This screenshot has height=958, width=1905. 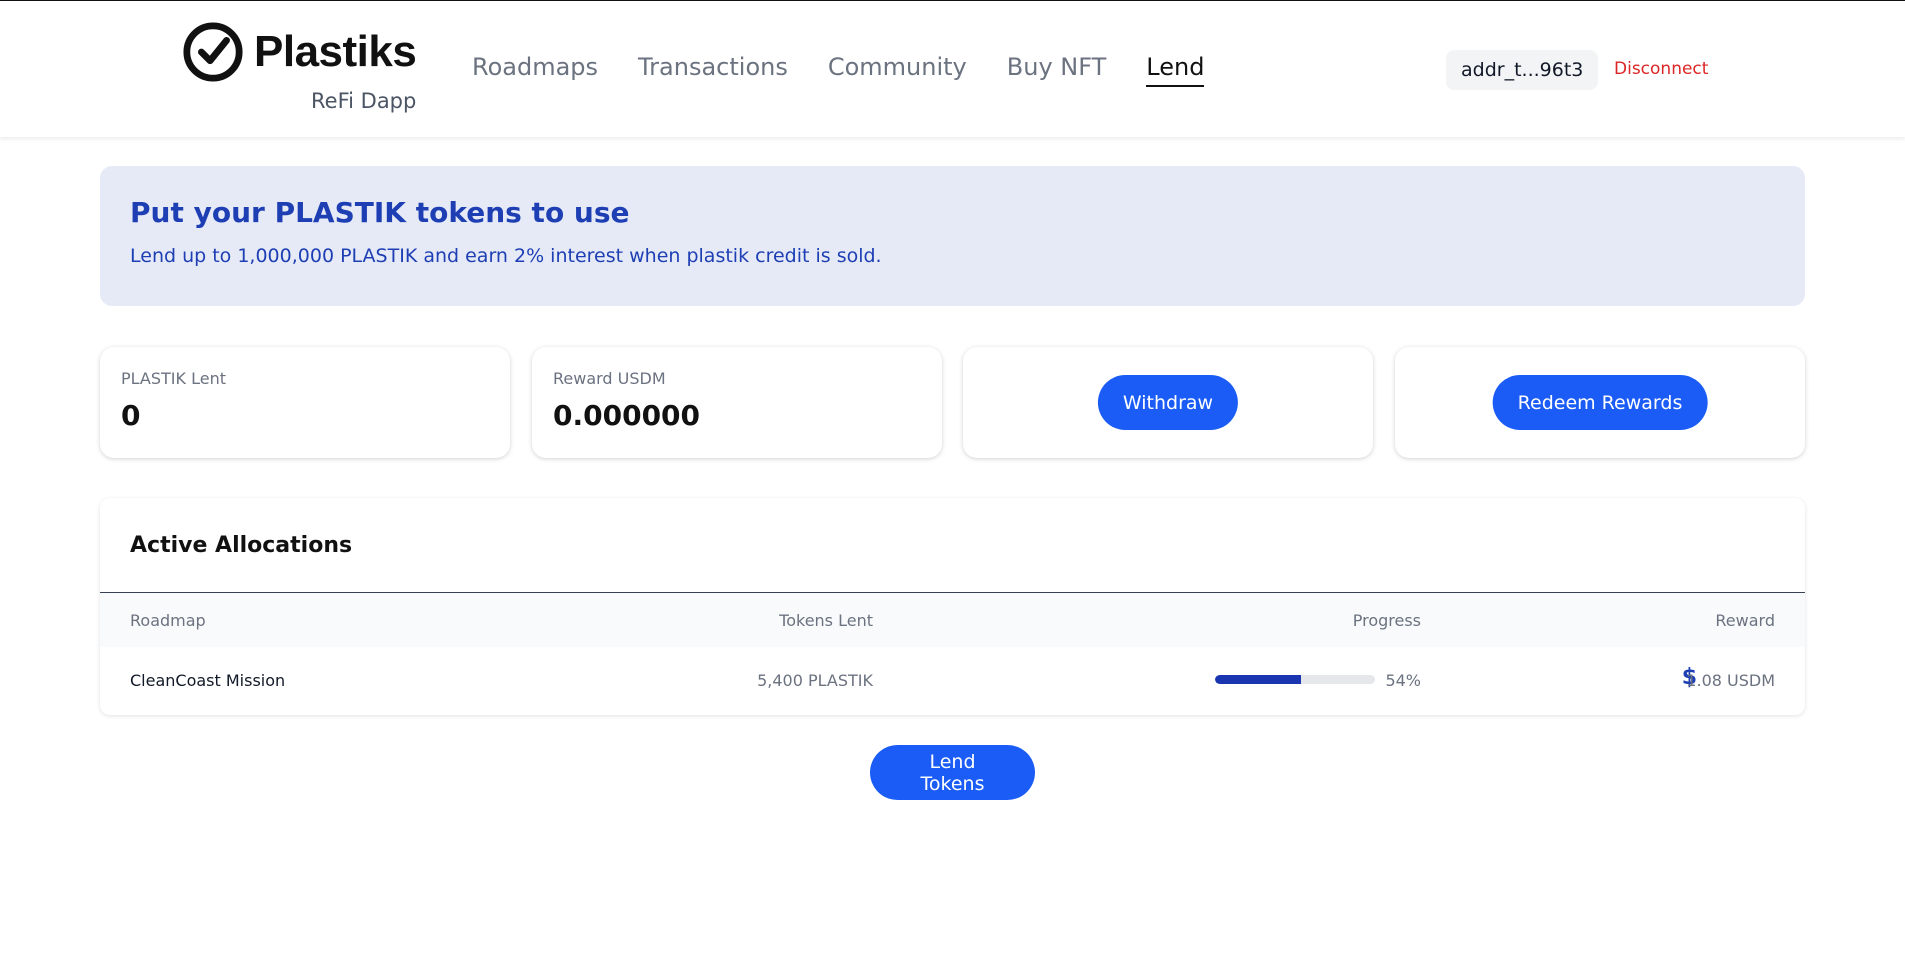 What do you see at coordinates (609, 378) in the screenshot?
I see `reward-usdm-label: Reward USDM` at bounding box center [609, 378].